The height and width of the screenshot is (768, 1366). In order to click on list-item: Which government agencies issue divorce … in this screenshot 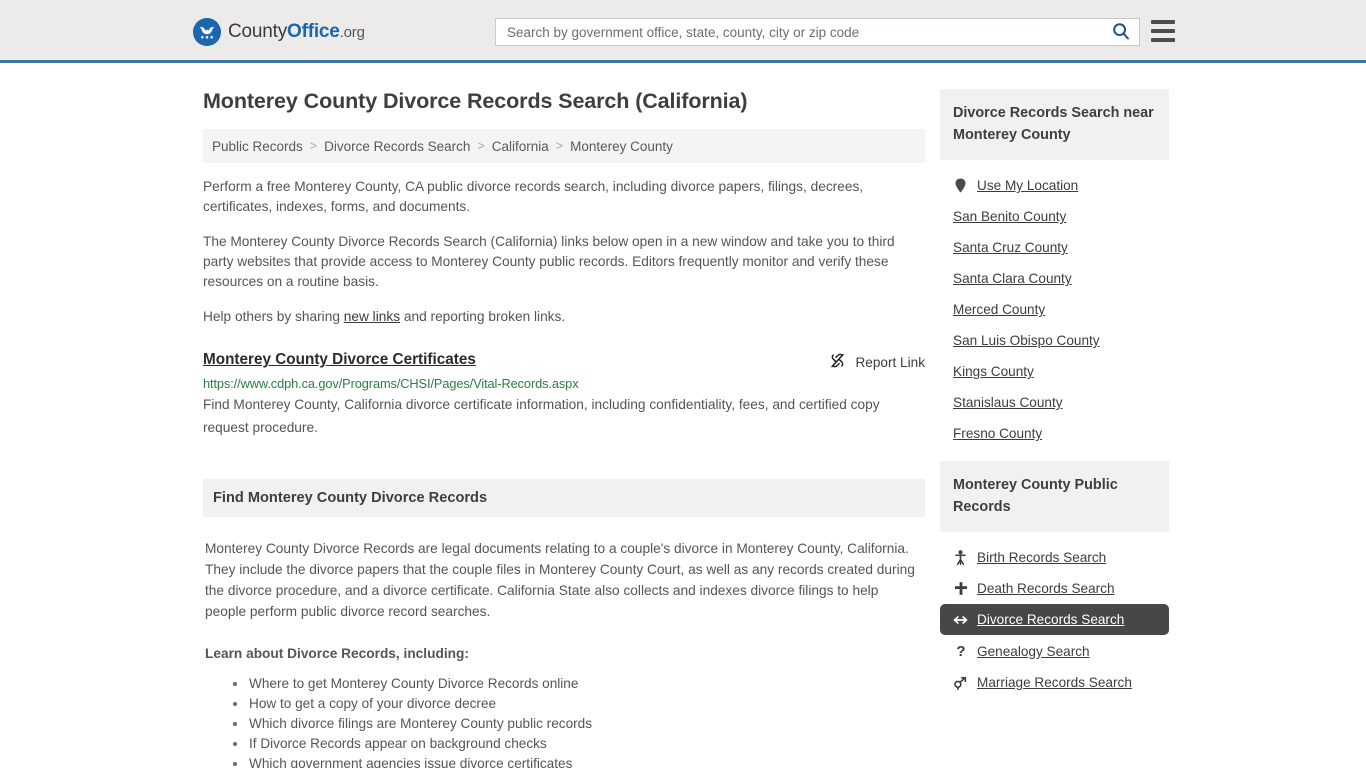, I will do `click(578, 761)`.